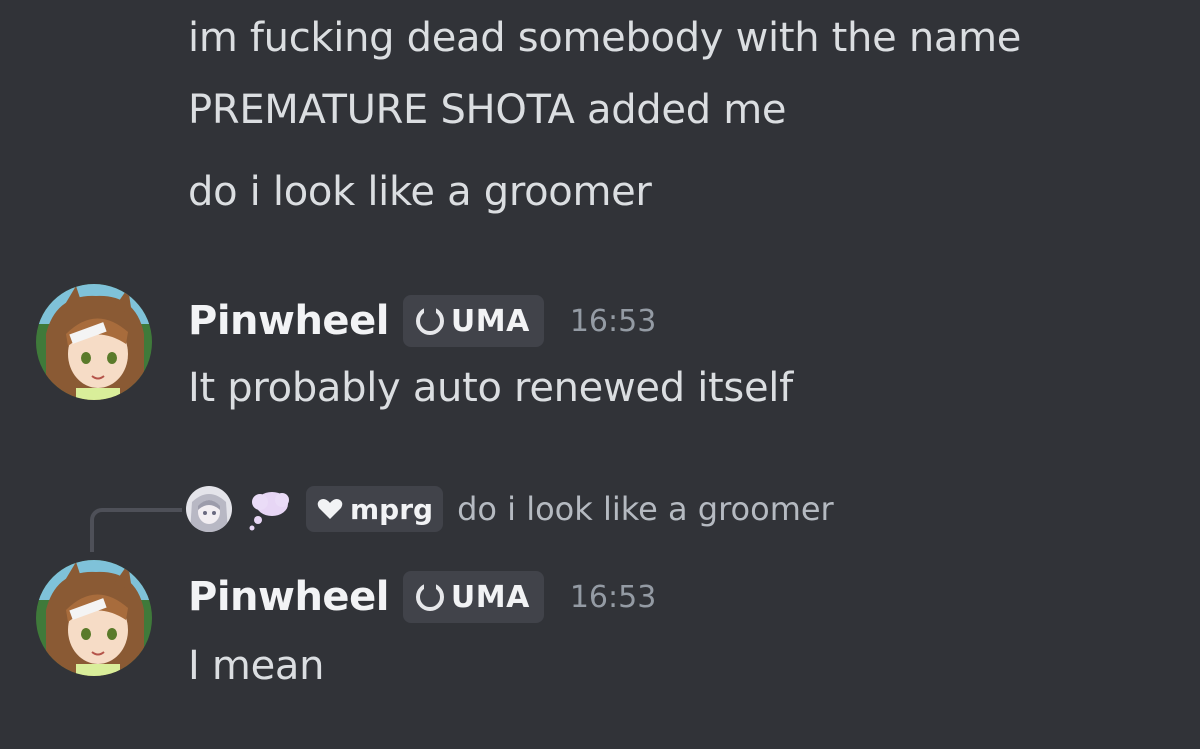 The width and height of the screenshot is (1200, 749). I want to click on reply-avatar, so click(209, 509).